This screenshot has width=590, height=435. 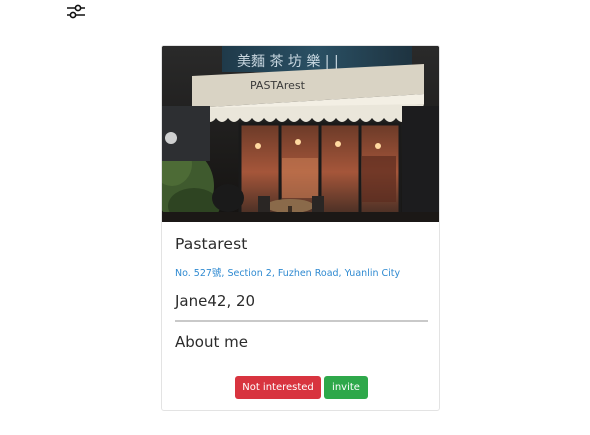 I want to click on filter-sliders-button, so click(x=76, y=12).